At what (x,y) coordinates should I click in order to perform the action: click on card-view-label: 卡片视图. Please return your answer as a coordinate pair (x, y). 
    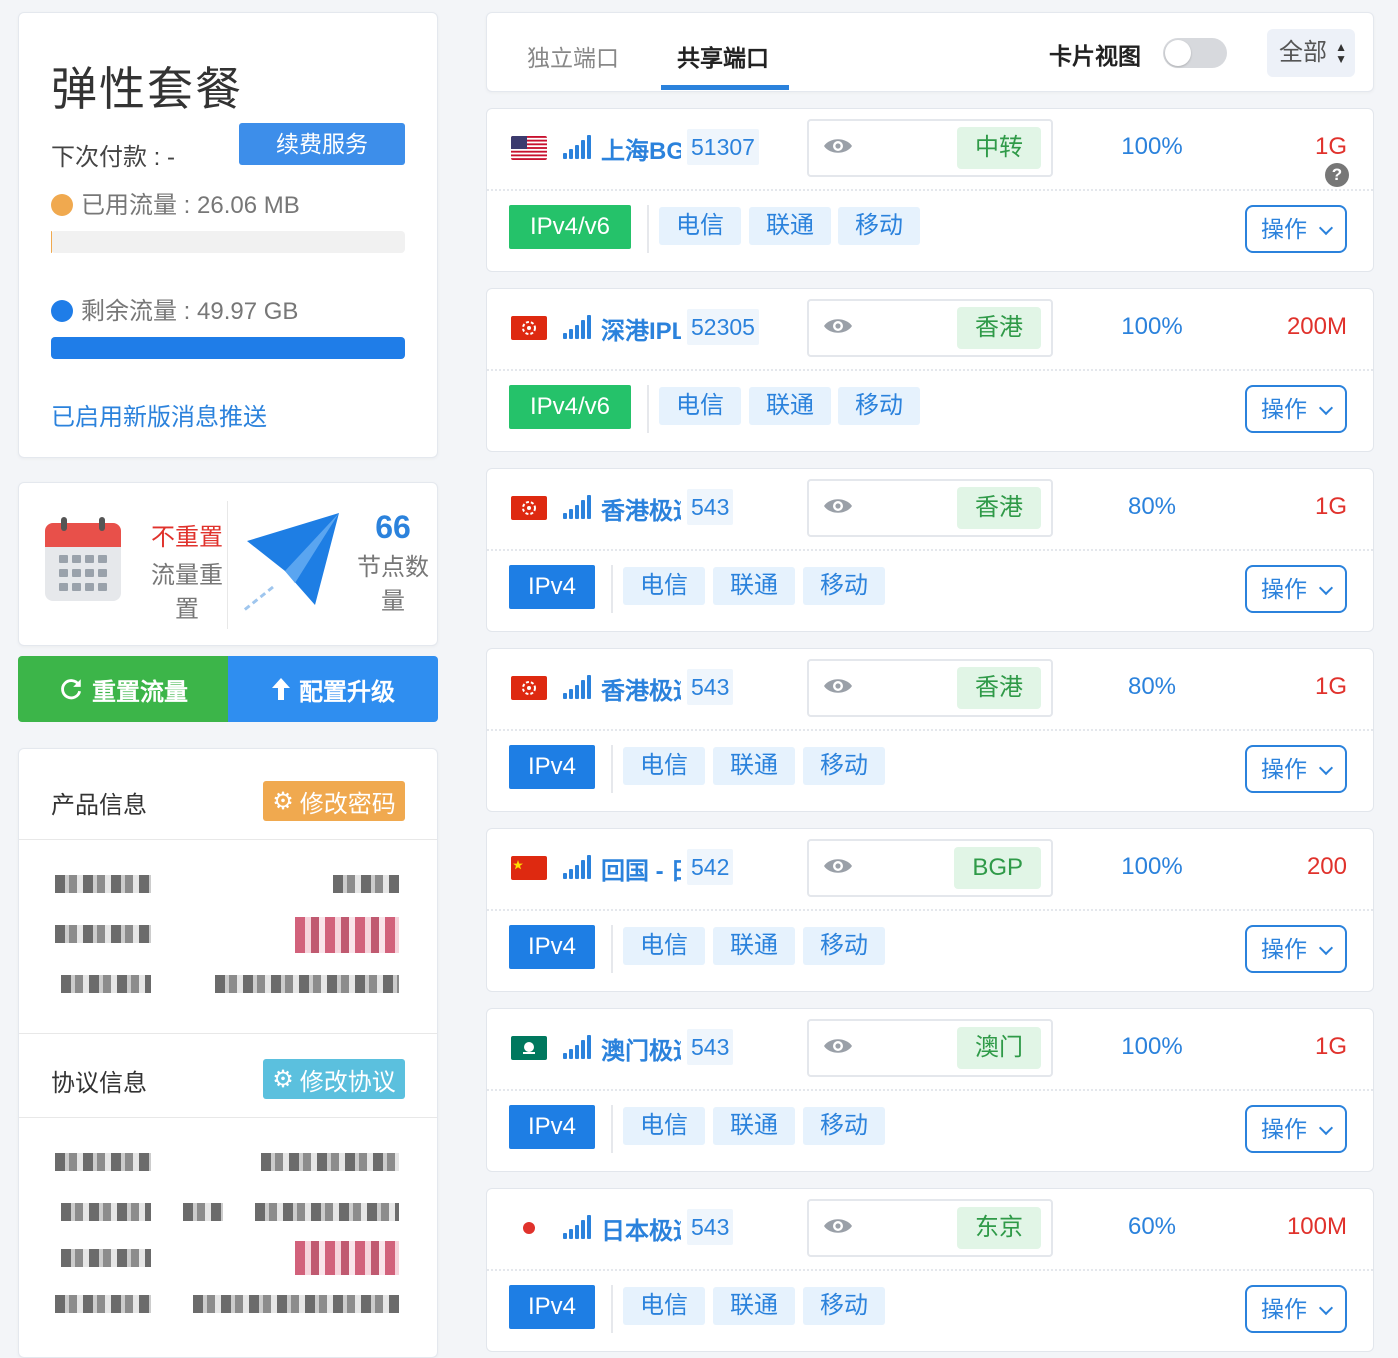
    Looking at the image, I should click on (1095, 56).